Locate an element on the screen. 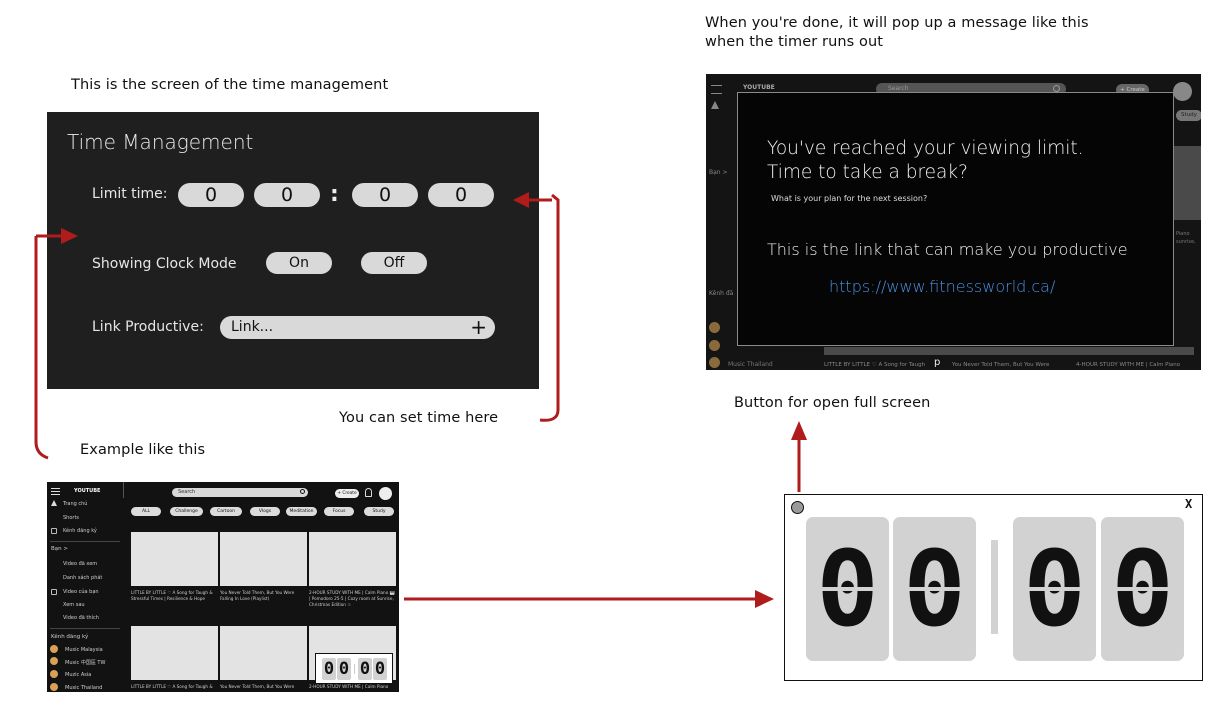  clock-mode-label: Showing Clock Mode is located at coordinates (164, 264).